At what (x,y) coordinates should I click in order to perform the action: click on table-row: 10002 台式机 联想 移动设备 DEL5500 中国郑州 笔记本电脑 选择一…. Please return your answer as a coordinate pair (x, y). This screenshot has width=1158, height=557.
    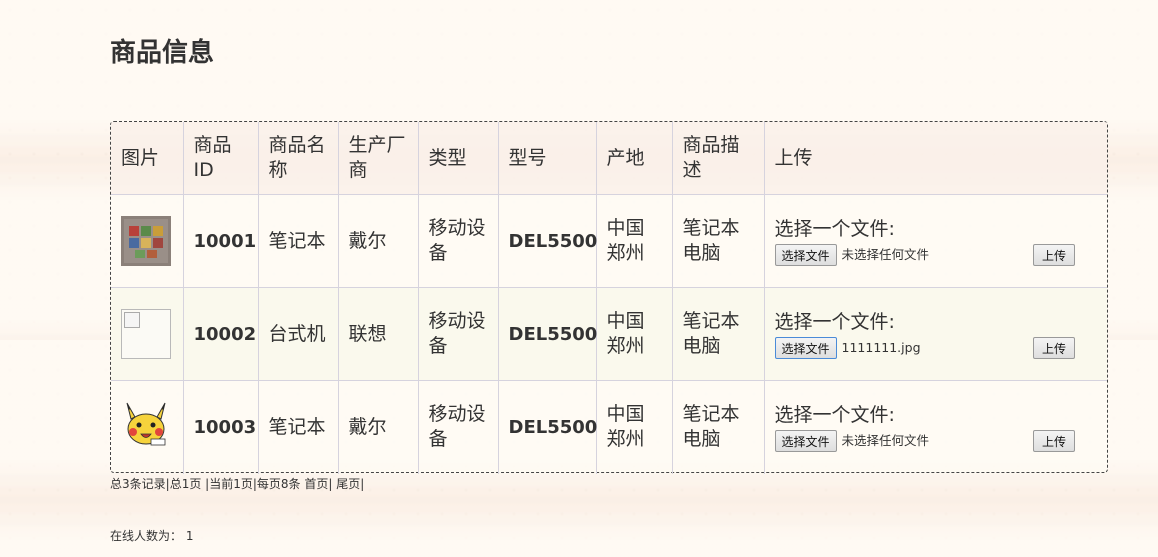
    Looking at the image, I should click on (609, 334).